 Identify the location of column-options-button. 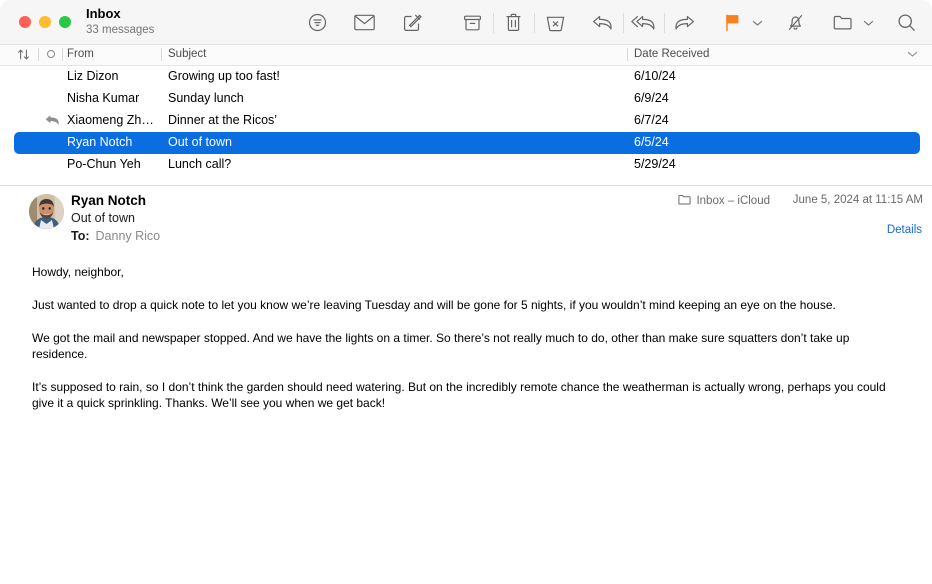
(912, 55).